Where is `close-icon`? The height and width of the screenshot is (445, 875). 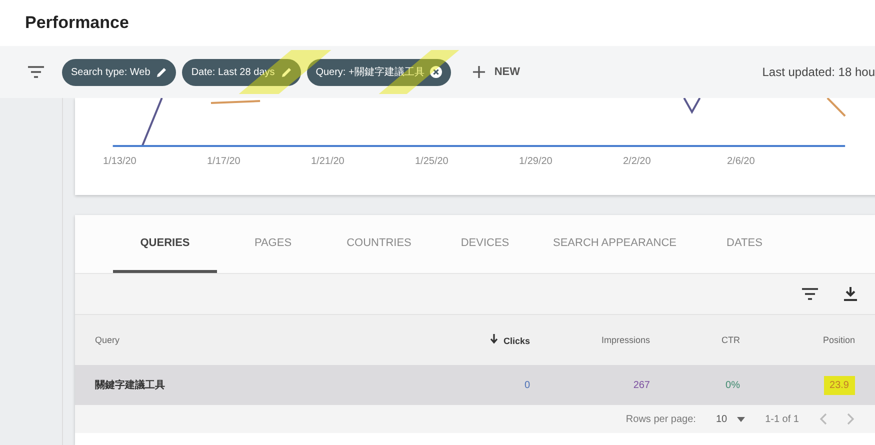 close-icon is located at coordinates (436, 72).